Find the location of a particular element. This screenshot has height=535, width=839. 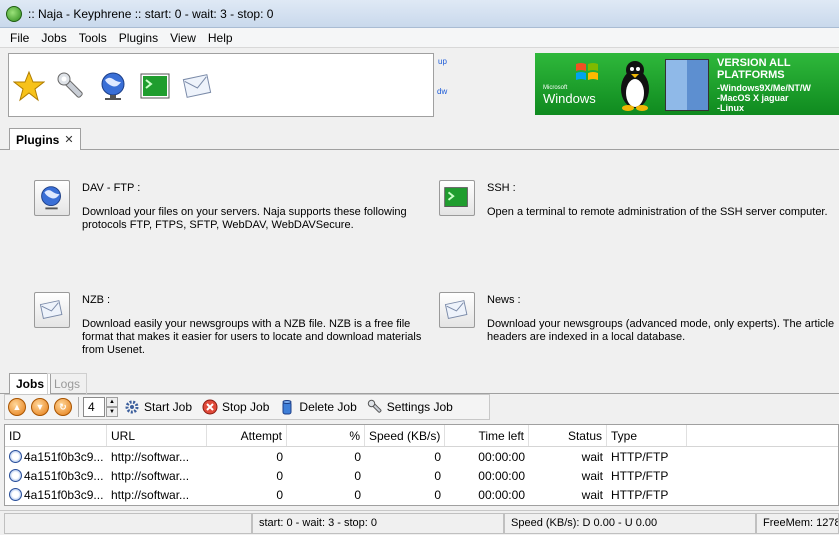

plugin-name: SSH : is located at coordinates (501, 188).